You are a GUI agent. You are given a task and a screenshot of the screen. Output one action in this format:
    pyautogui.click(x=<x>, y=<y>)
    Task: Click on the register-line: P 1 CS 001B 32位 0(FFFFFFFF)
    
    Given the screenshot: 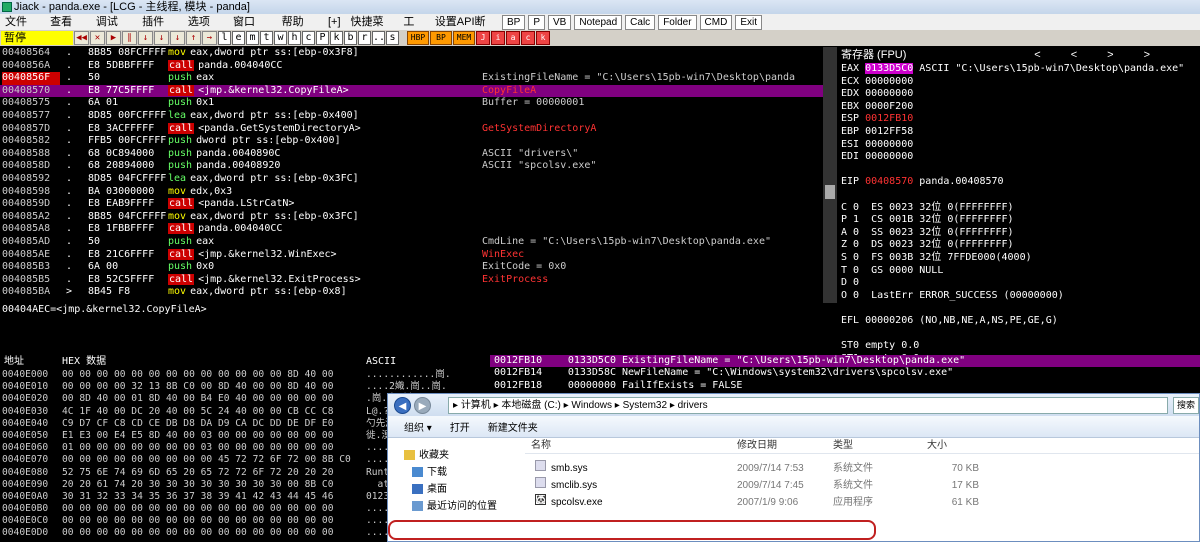 What is the action you would take?
    pyautogui.click(x=1019, y=220)
    